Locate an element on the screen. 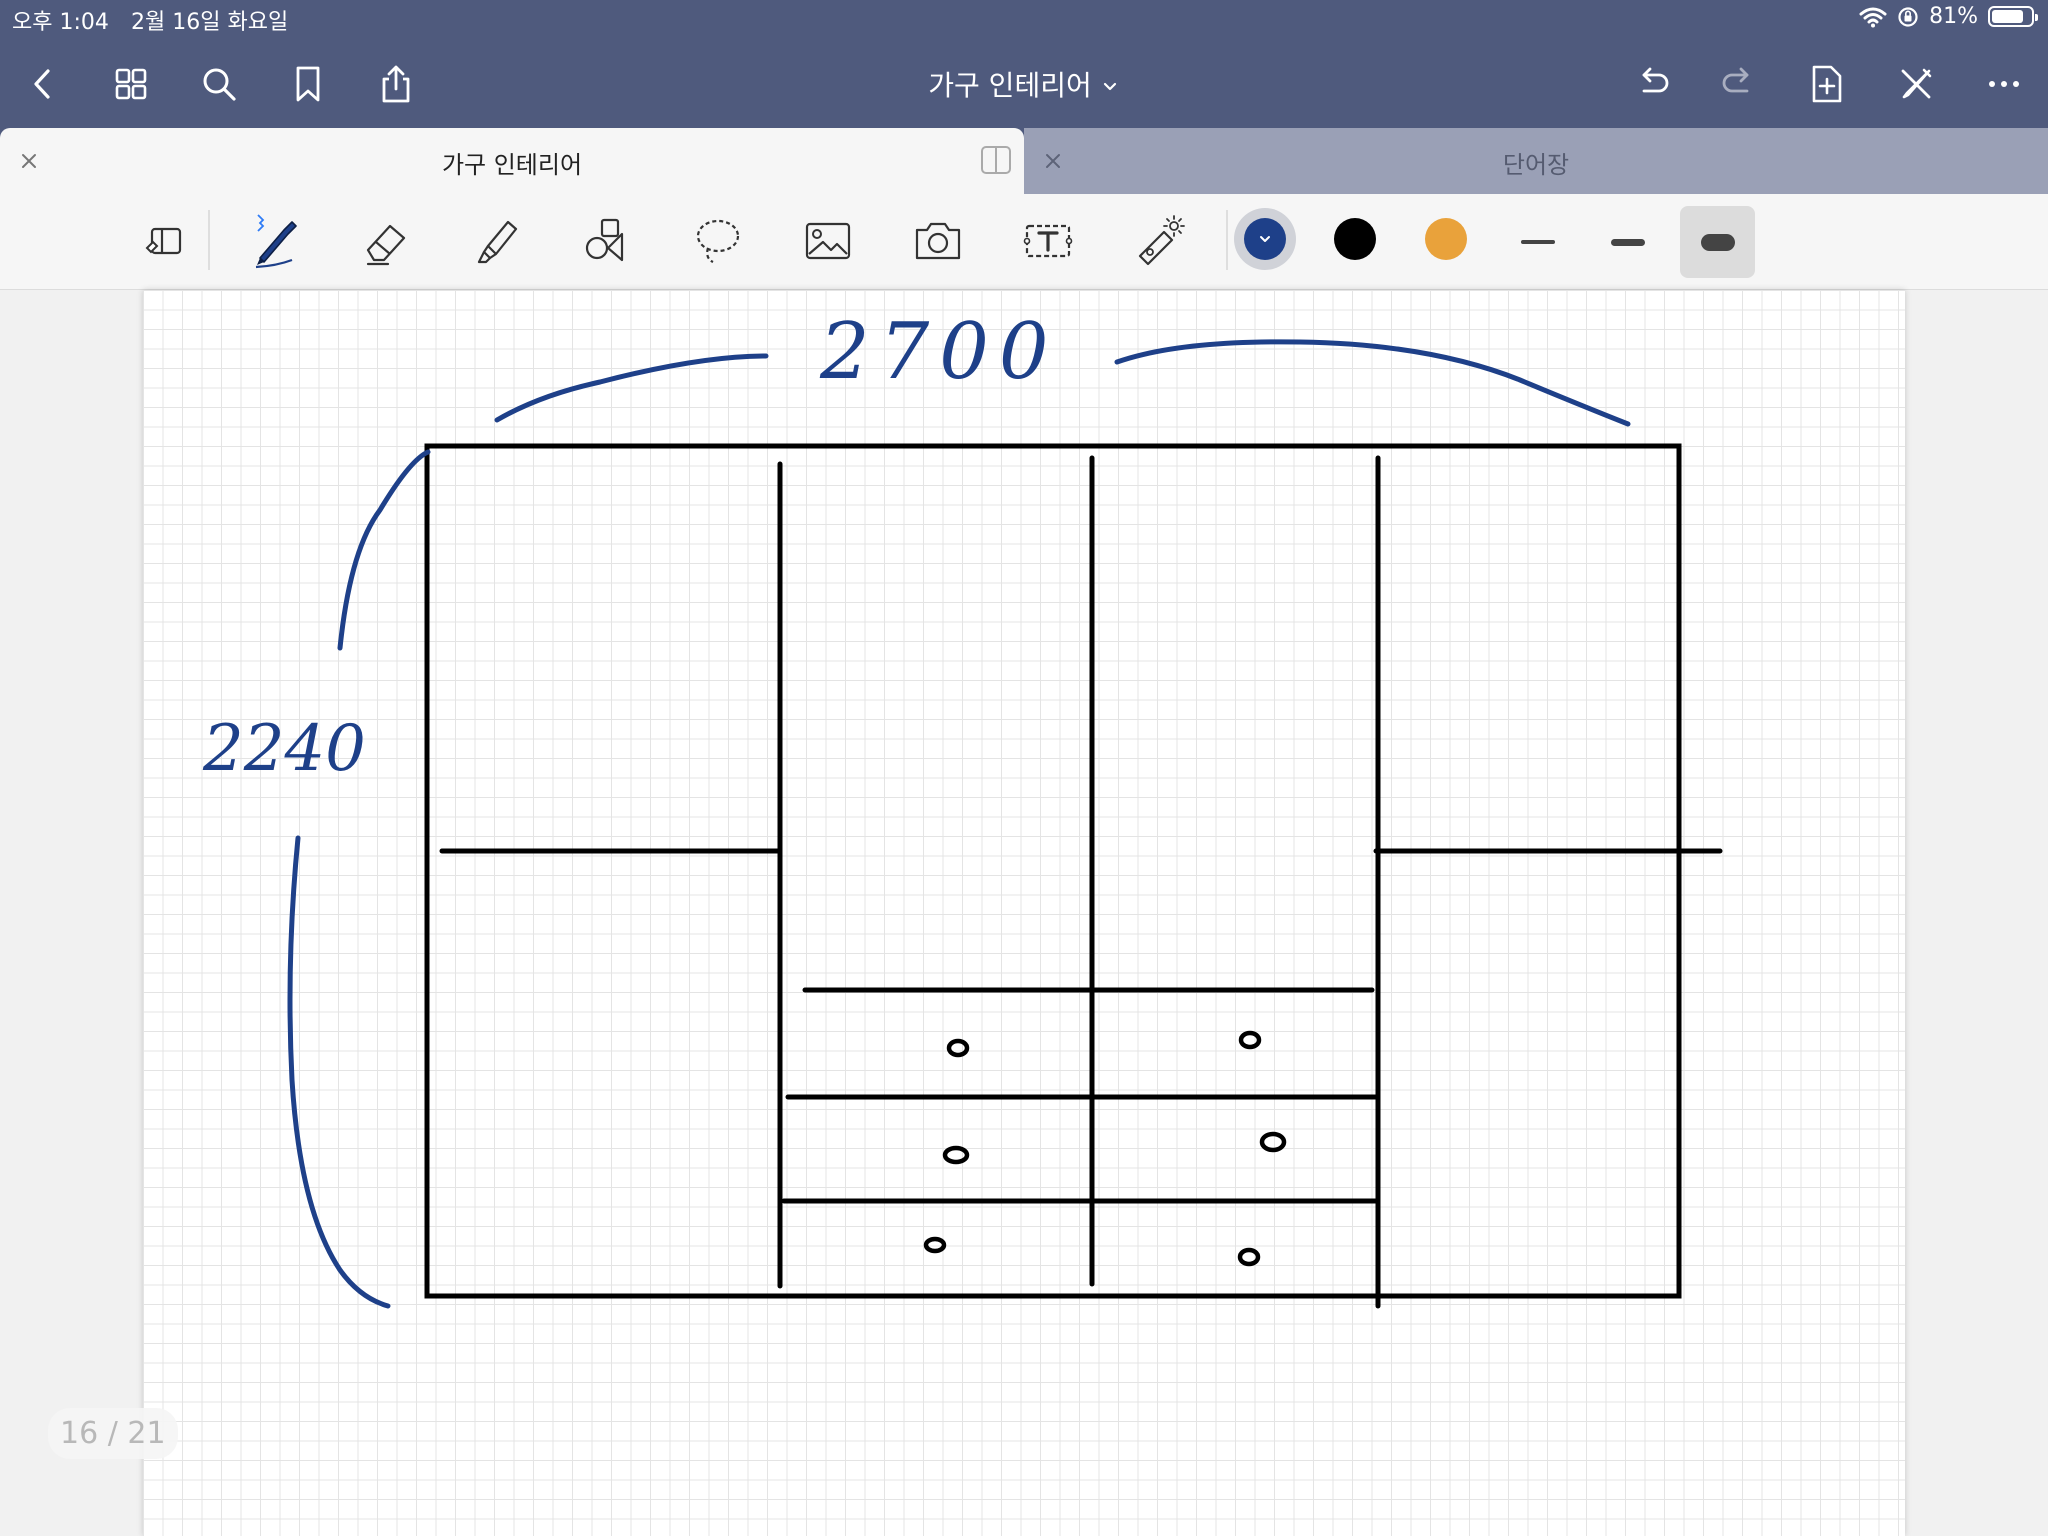  bookmark-button is located at coordinates (308, 84).